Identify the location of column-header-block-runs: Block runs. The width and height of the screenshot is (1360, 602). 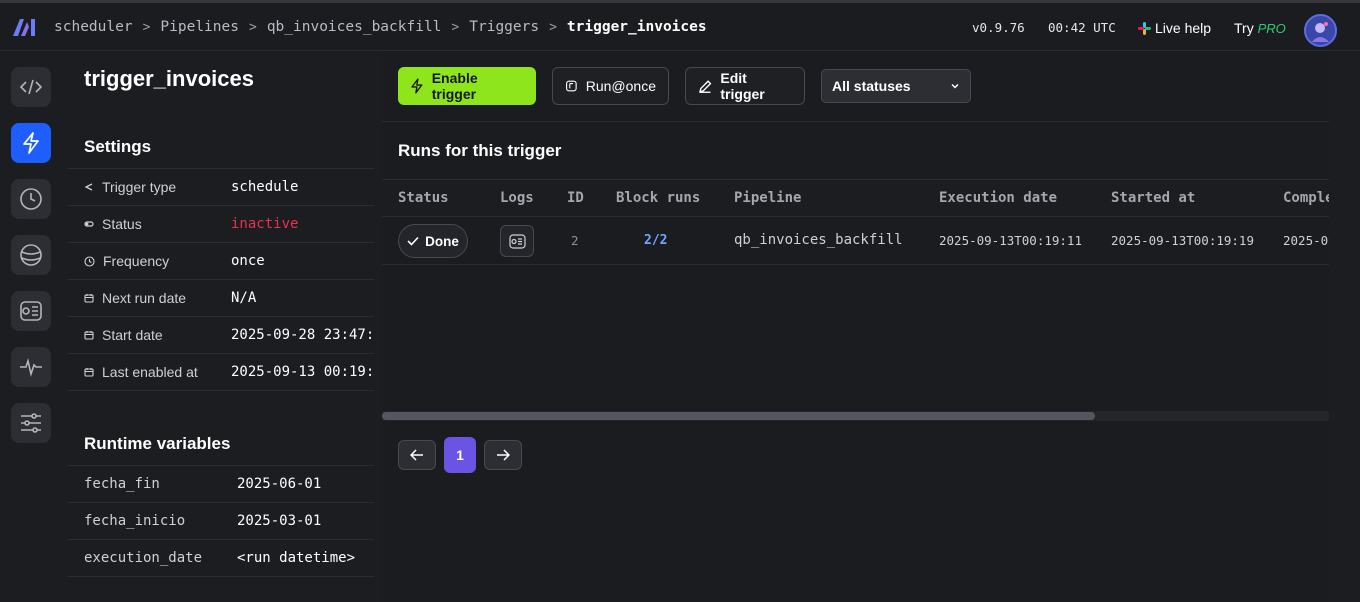
(658, 198).